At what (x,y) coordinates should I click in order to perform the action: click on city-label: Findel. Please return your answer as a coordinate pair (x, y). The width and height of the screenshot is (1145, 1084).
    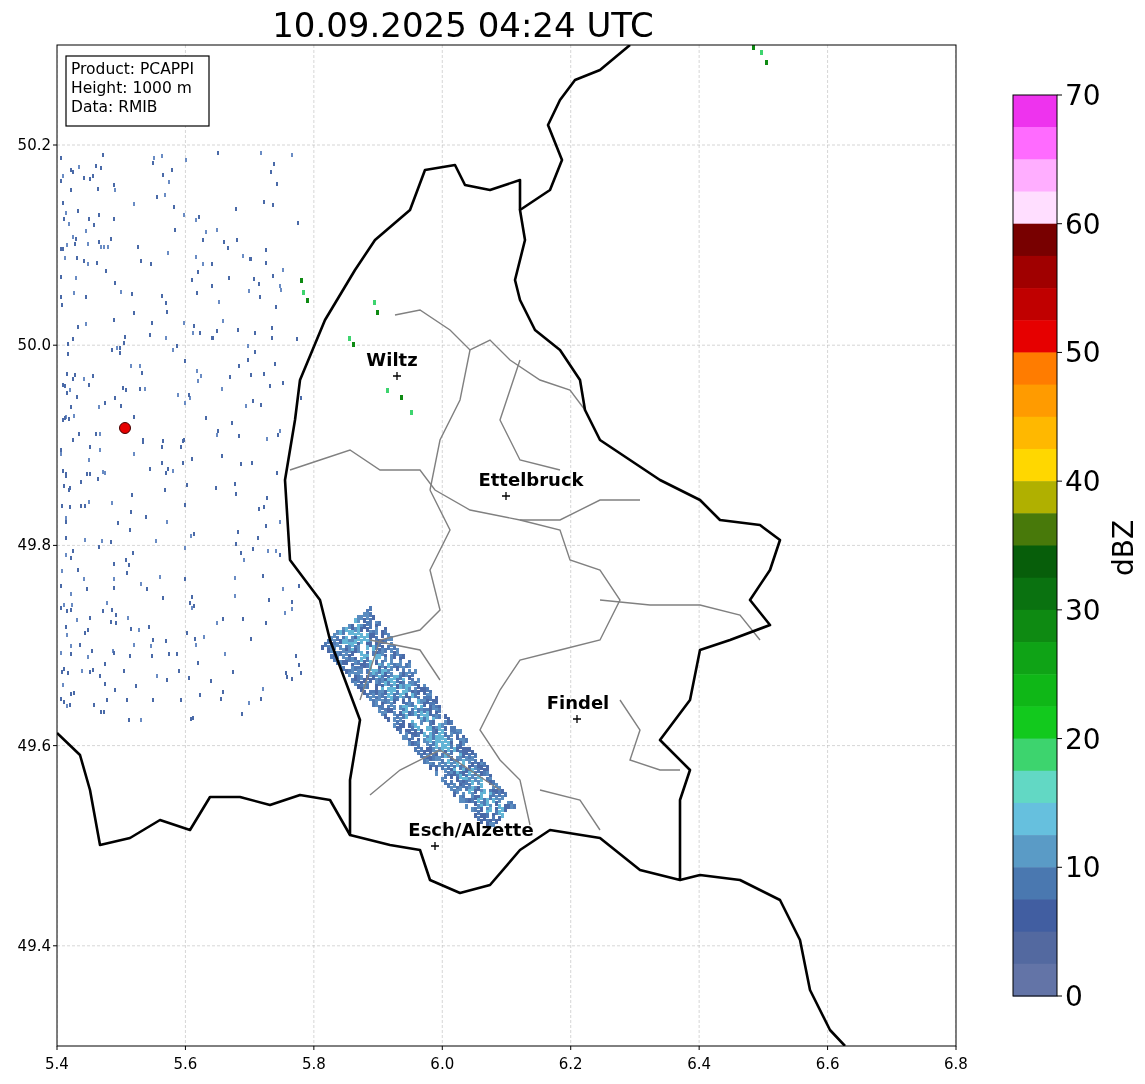
    Looking at the image, I should click on (578, 702).